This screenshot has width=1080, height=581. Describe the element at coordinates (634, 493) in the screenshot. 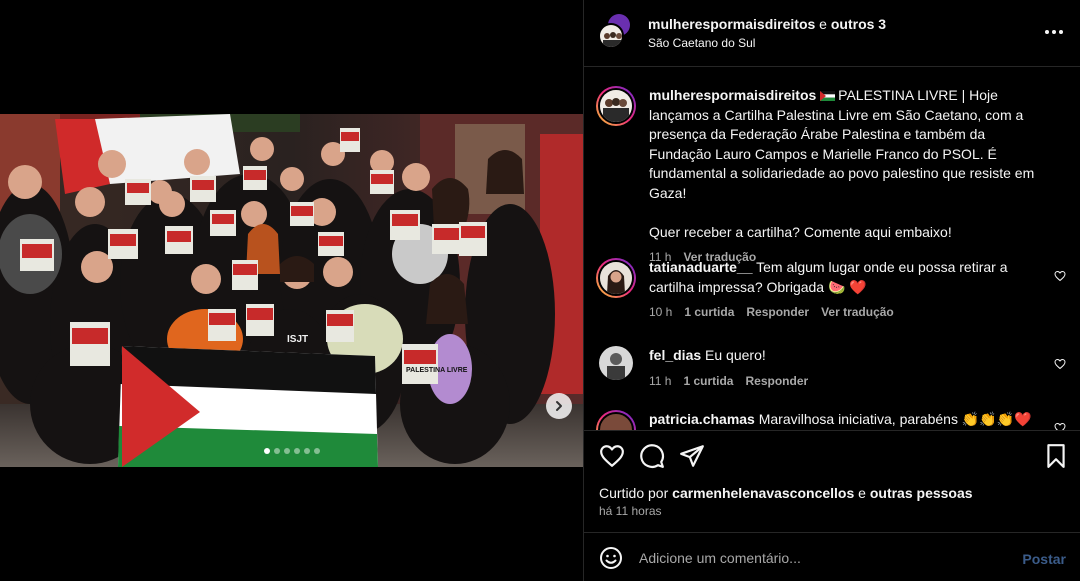

I see `liked-by-prefix: Curtido por` at that location.